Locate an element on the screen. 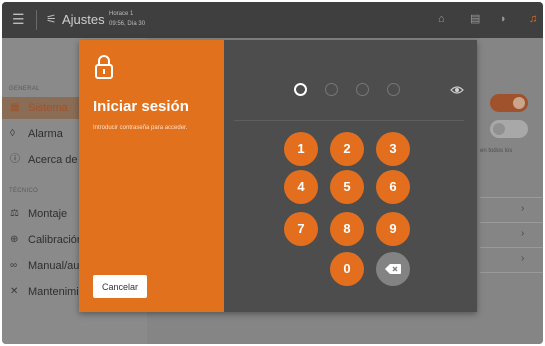  sidebar-item-label: Mantenimi is located at coordinates (53, 292).